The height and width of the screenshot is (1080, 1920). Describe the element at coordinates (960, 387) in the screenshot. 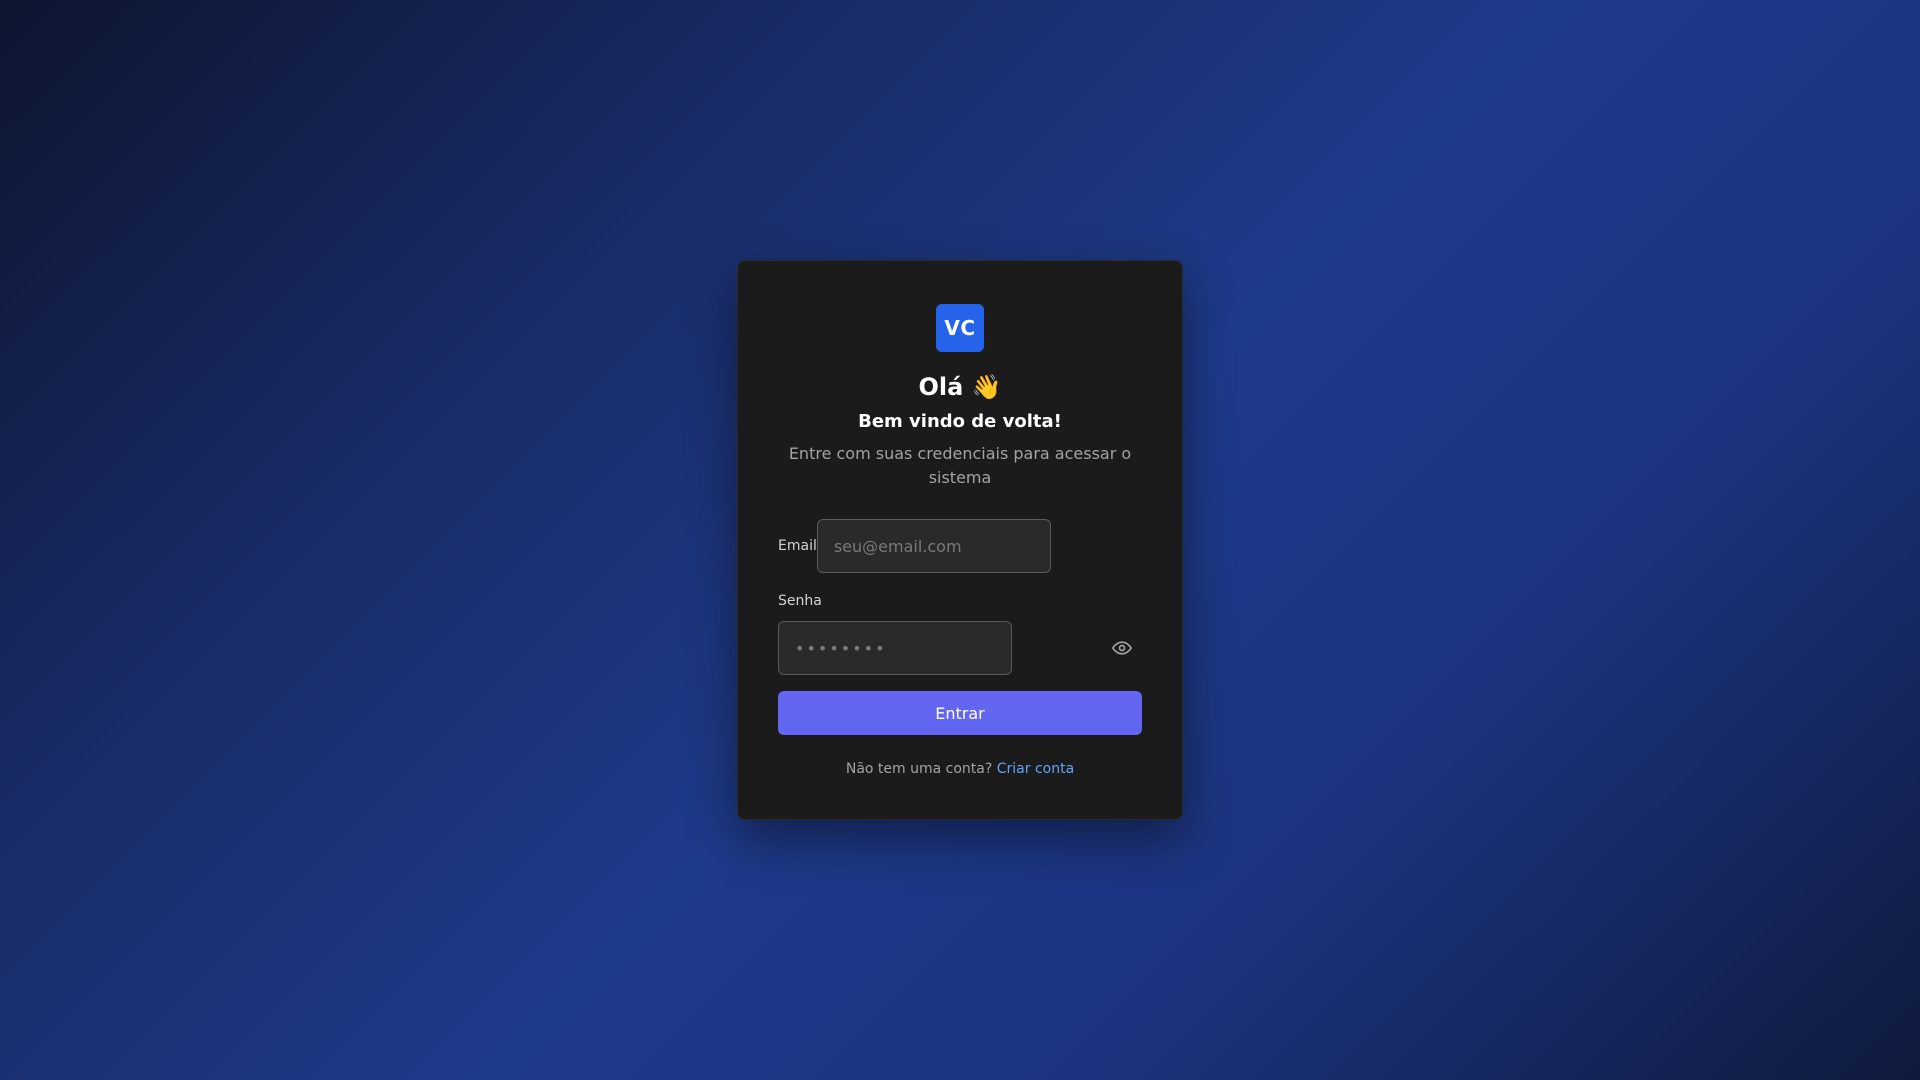

I see `greeting-title: Olá 👋` at that location.